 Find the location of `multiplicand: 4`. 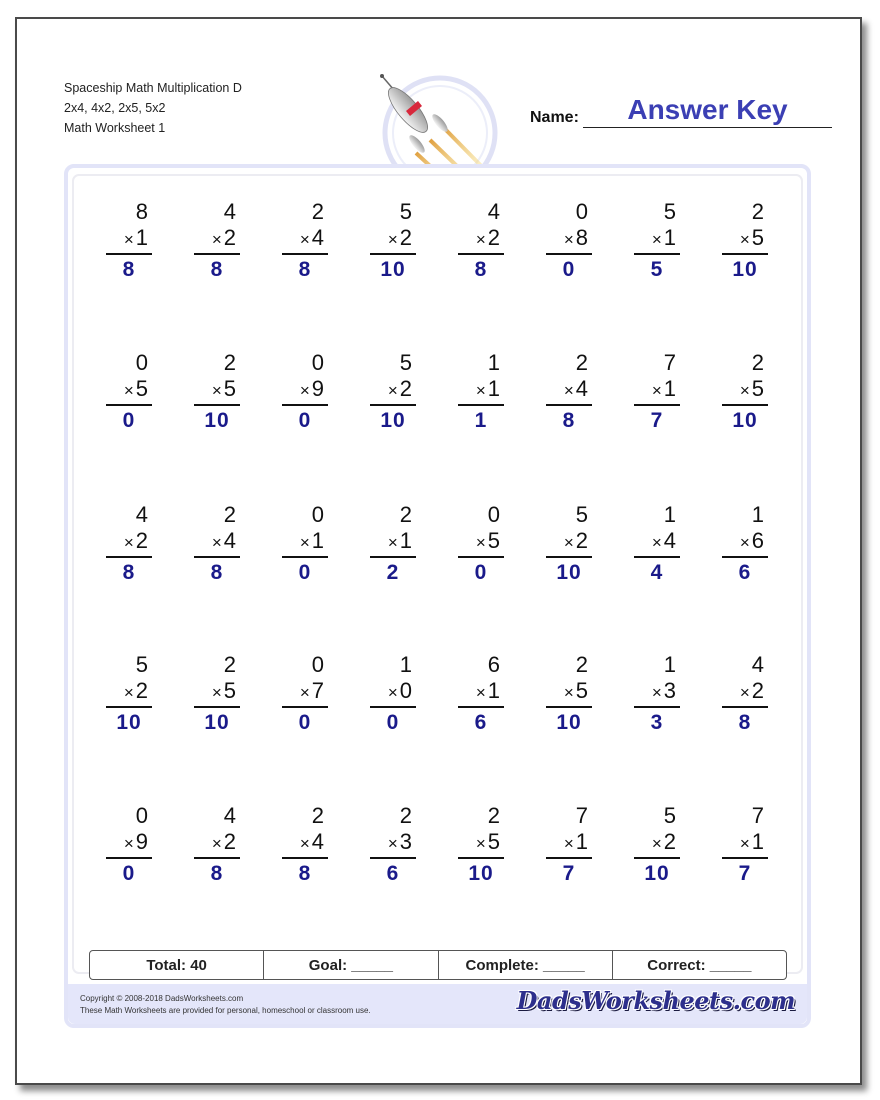

multiplicand: 4 is located at coordinates (493, 211).